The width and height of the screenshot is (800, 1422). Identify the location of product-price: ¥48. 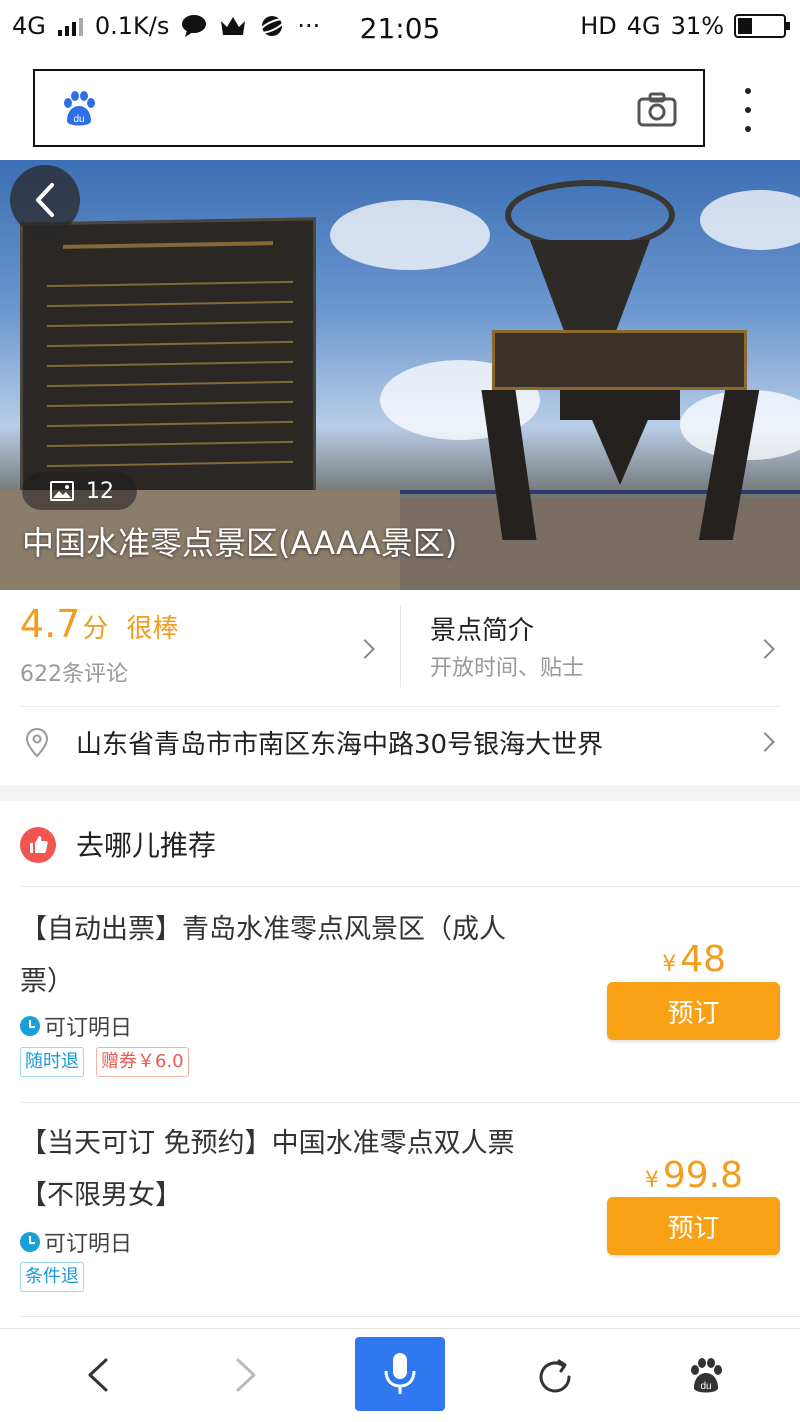
(694, 959).